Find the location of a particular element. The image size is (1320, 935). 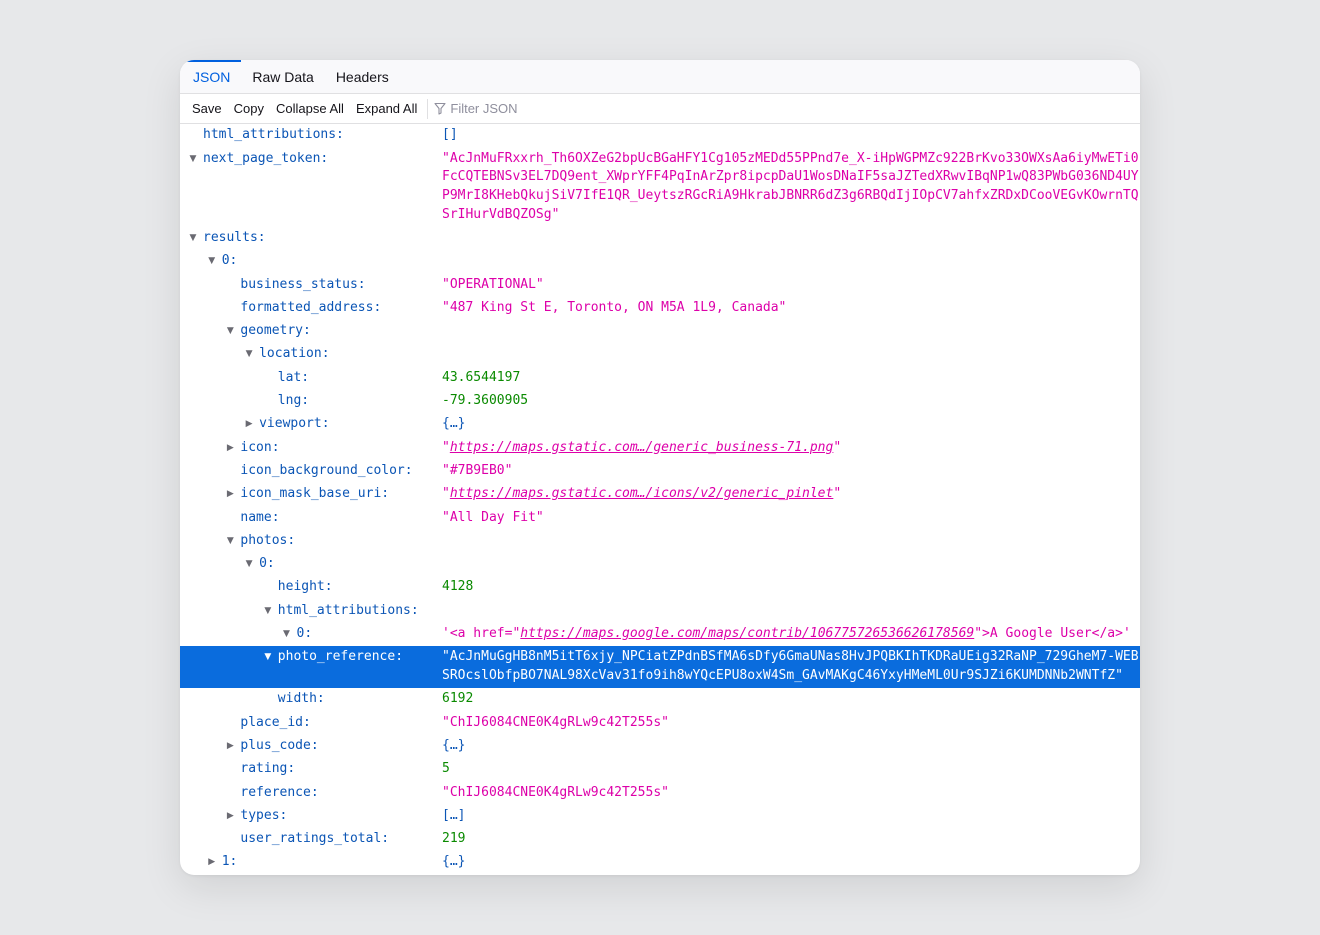

json-value-suffix: ">A Google User</a>' is located at coordinates (1052, 634).